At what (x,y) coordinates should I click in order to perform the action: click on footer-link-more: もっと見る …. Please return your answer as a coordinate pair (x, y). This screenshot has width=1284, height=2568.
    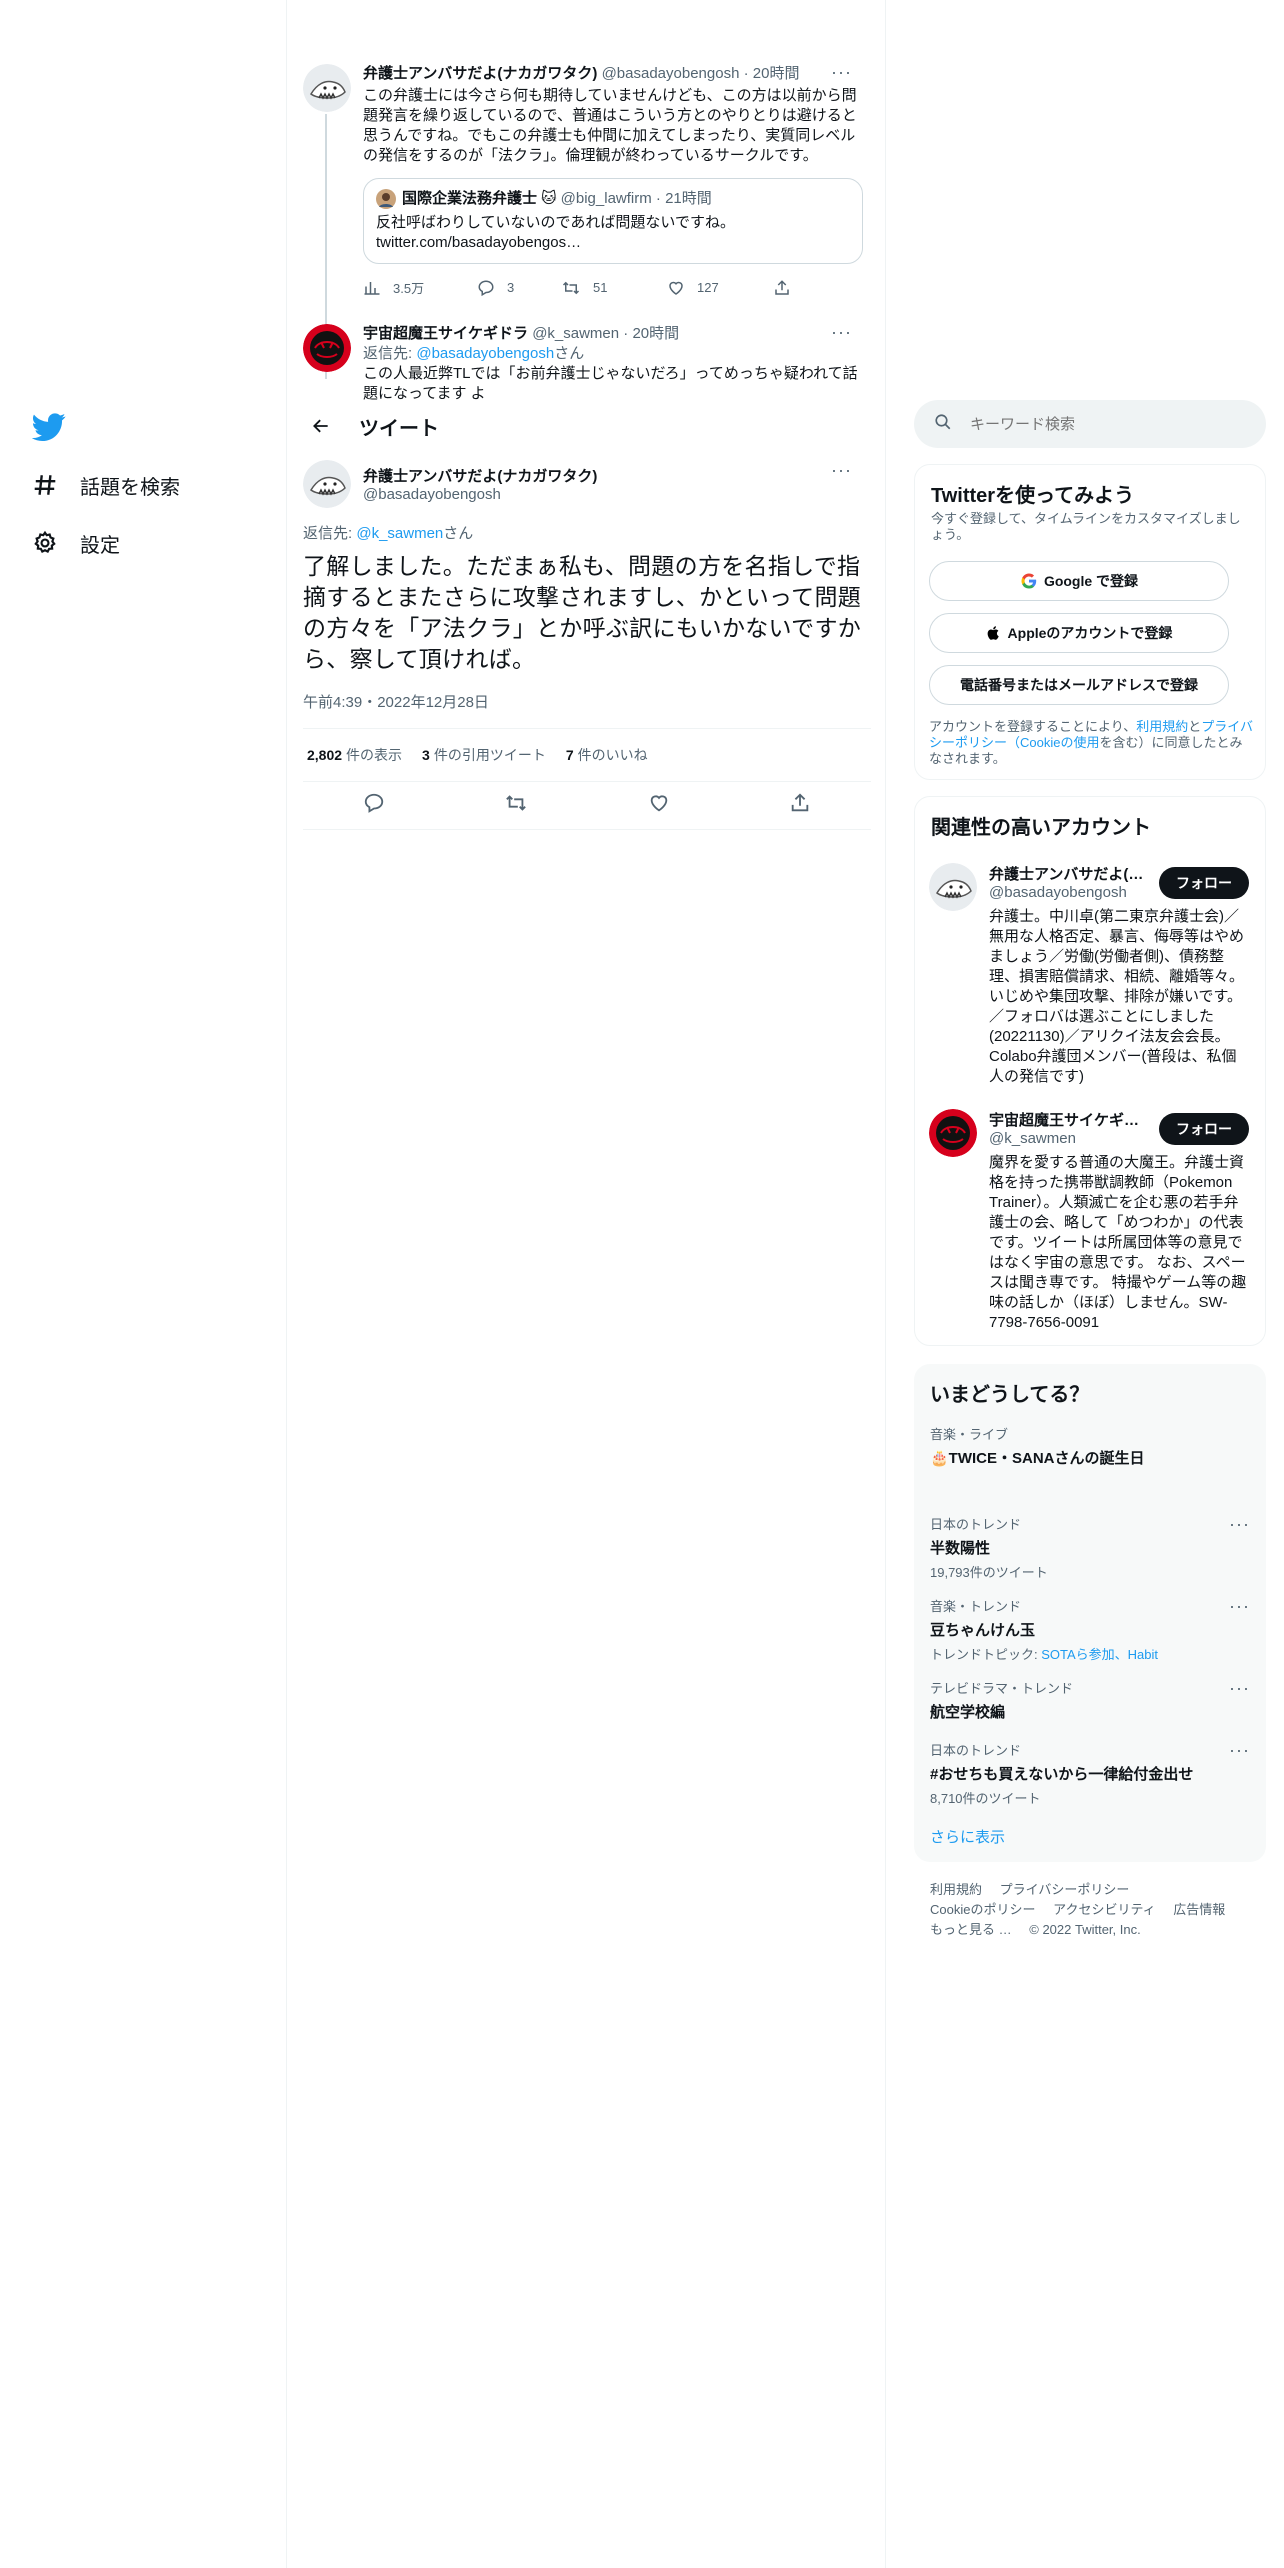
    Looking at the image, I should click on (971, 1929).